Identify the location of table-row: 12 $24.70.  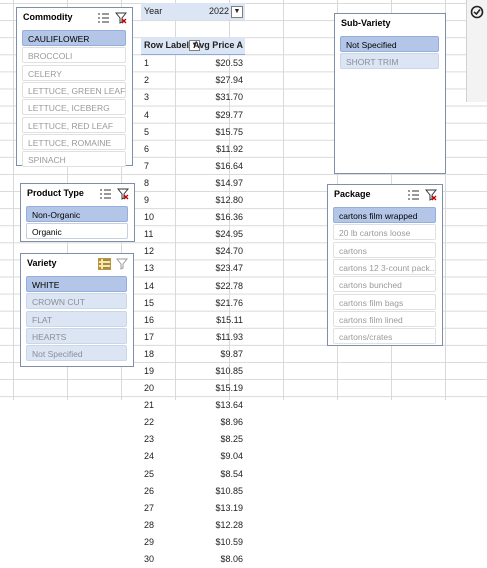
(193, 251).